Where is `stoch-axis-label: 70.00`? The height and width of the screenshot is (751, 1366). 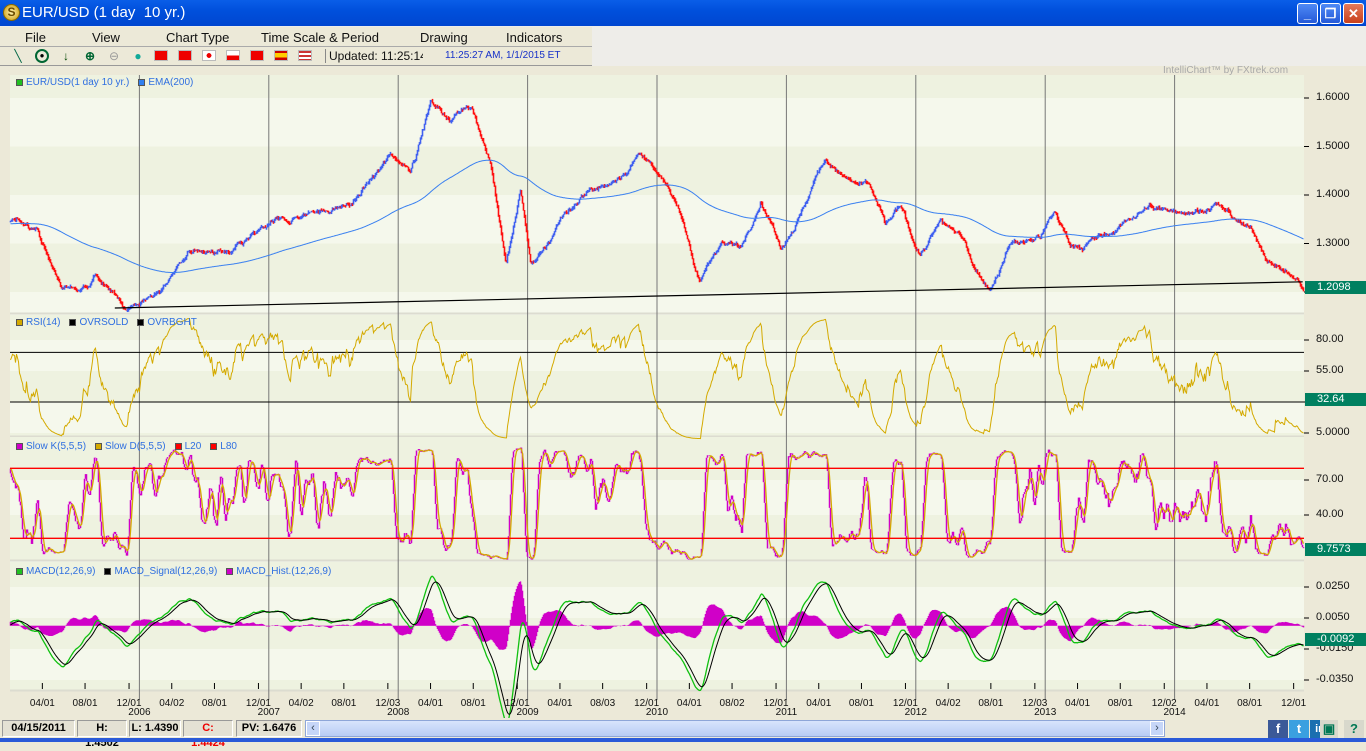
stoch-axis-label: 70.00 is located at coordinates (1330, 479).